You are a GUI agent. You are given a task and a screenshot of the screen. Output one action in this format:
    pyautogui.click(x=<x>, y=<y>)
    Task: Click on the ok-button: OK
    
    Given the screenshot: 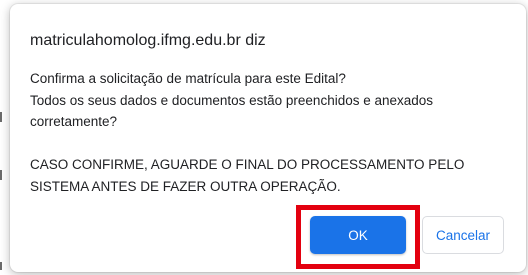 What is the action you would take?
    pyautogui.click(x=358, y=235)
    